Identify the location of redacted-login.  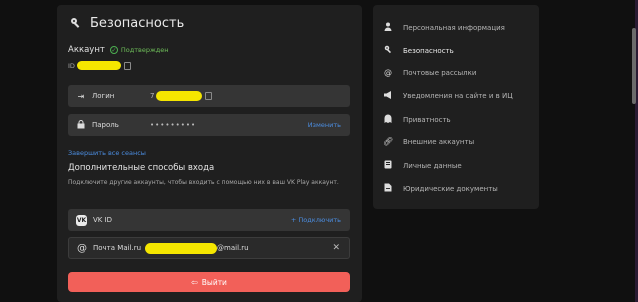
(179, 96).